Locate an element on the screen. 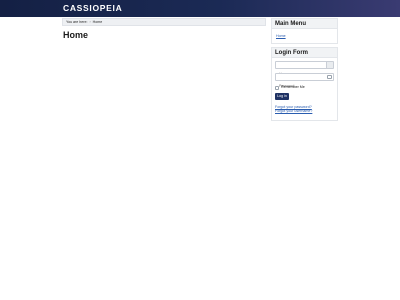 The width and height of the screenshot is (400, 300). main-menu-card: Main Menu Home is located at coordinates (304, 31).